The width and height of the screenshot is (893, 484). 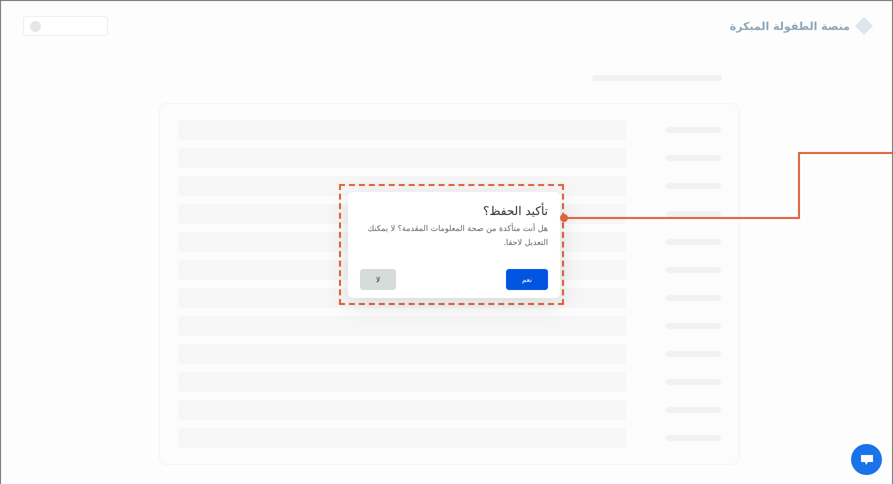 What do you see at coordinates (515, 211) in the screenshot?
I see `dialog-title: تأكيد الحفظ؟` at bounding box center [515, 211].